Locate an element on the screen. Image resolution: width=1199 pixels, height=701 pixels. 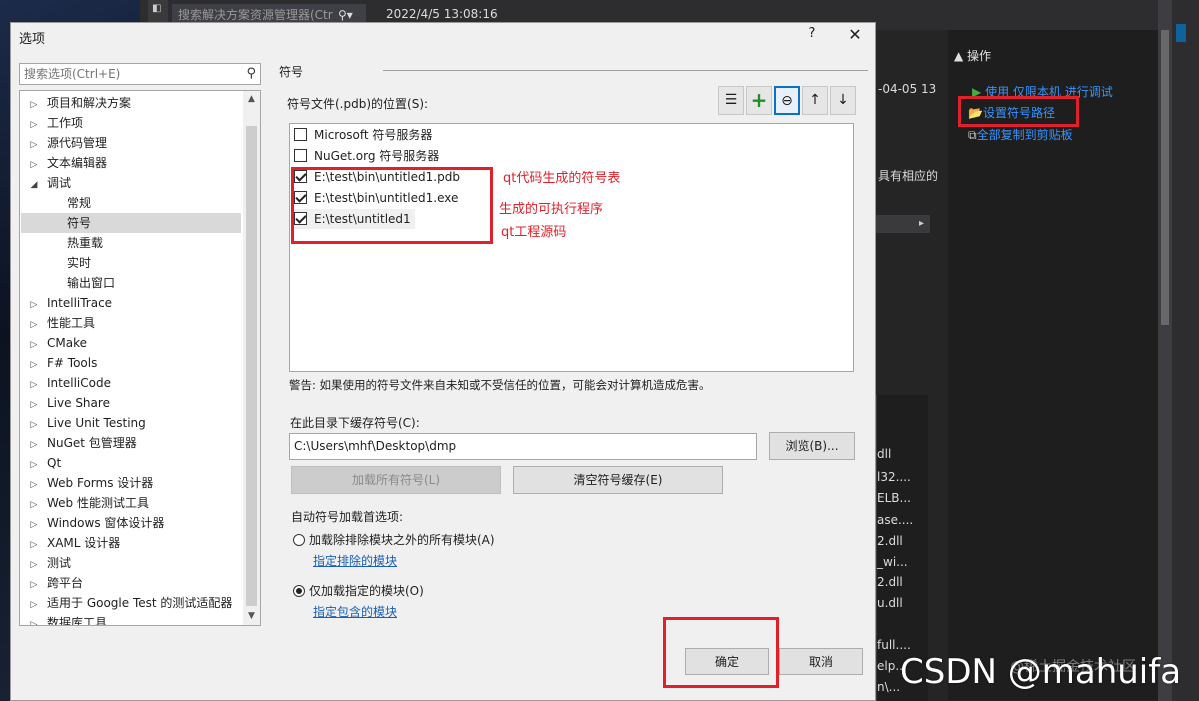
tree-item-label: F# Tools is located at coordinates (72, 363).